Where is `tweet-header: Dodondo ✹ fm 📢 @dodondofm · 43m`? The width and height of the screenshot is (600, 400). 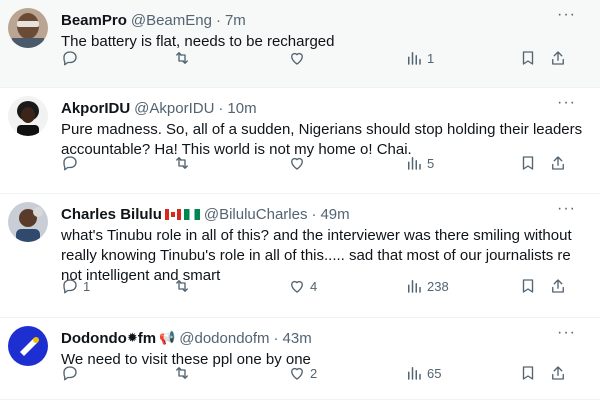
tweet-header: Dodondo ✹ fm 📢 @dodondofm · 43m is located at coordinates (324, 338).